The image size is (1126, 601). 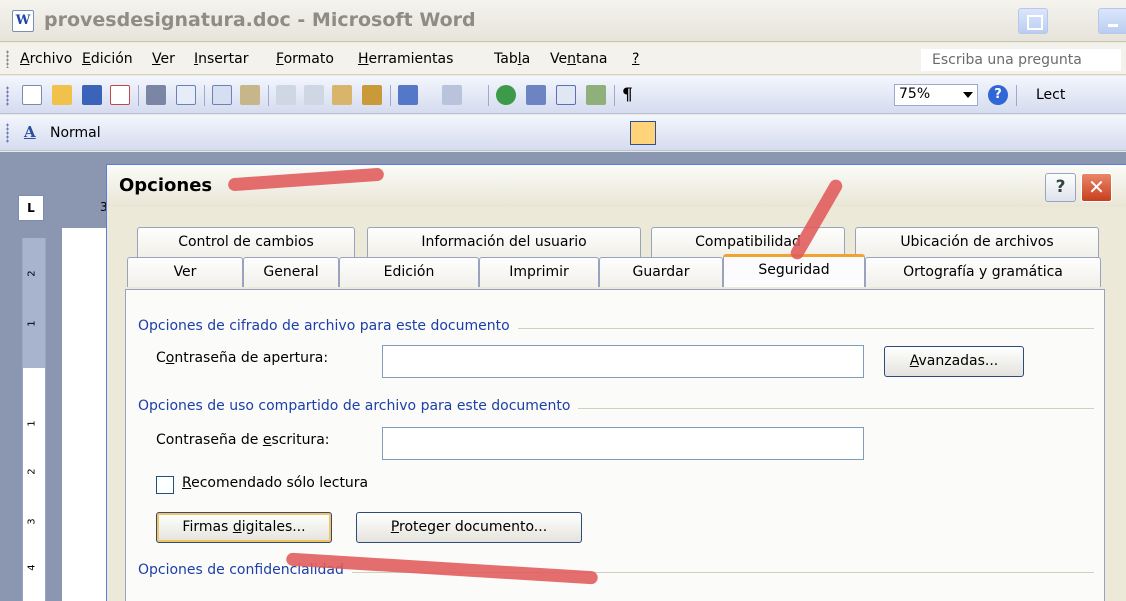 I want to click on redo-icon, so click(x=452, y=95).